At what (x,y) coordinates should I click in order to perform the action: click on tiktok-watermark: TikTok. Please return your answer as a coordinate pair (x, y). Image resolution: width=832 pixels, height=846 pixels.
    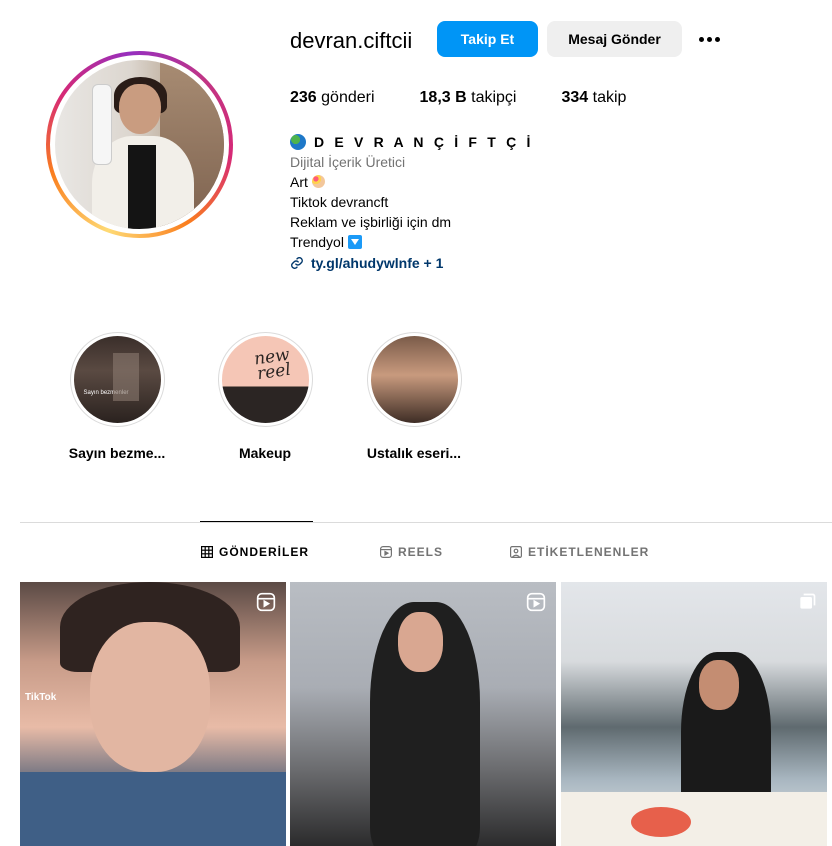
    Looking at the image, I should click on (41, 697).